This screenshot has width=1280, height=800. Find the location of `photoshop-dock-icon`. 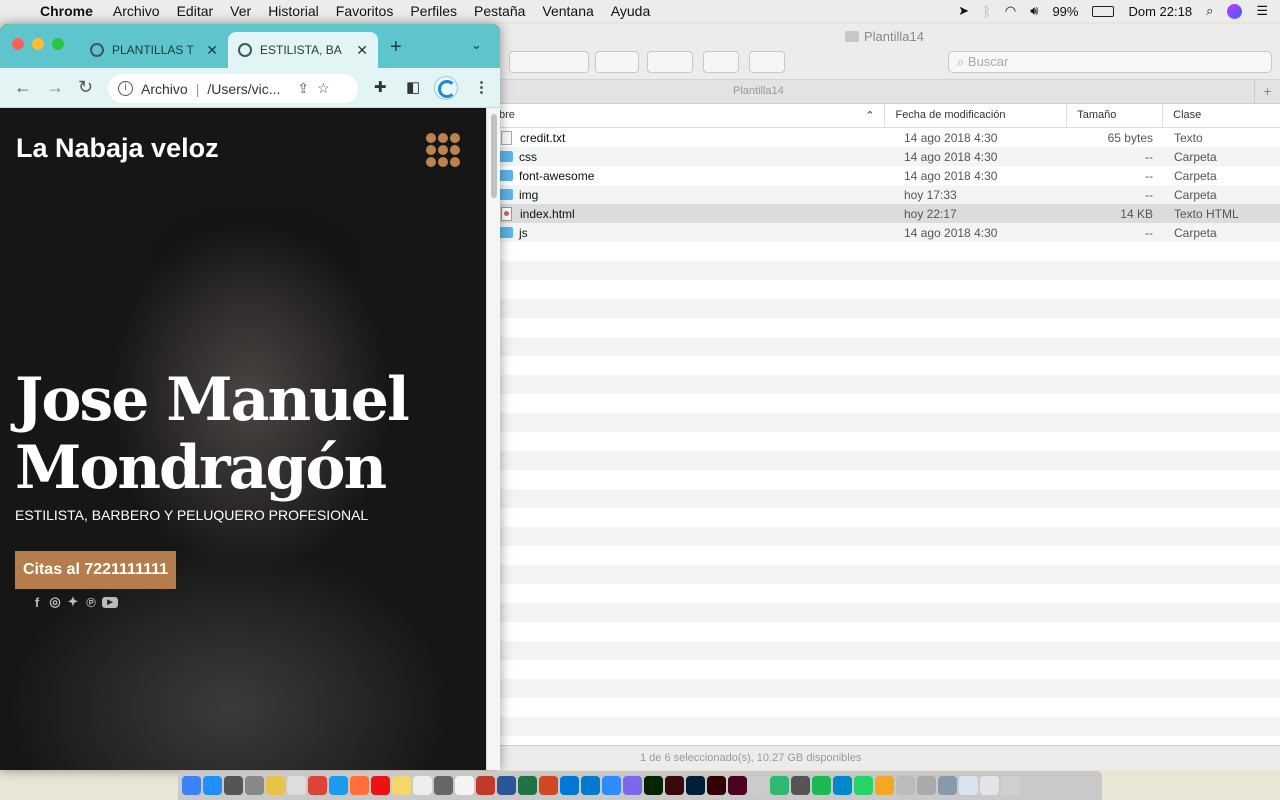

photoshop-dock-icon is located at coordinates (695, 785).